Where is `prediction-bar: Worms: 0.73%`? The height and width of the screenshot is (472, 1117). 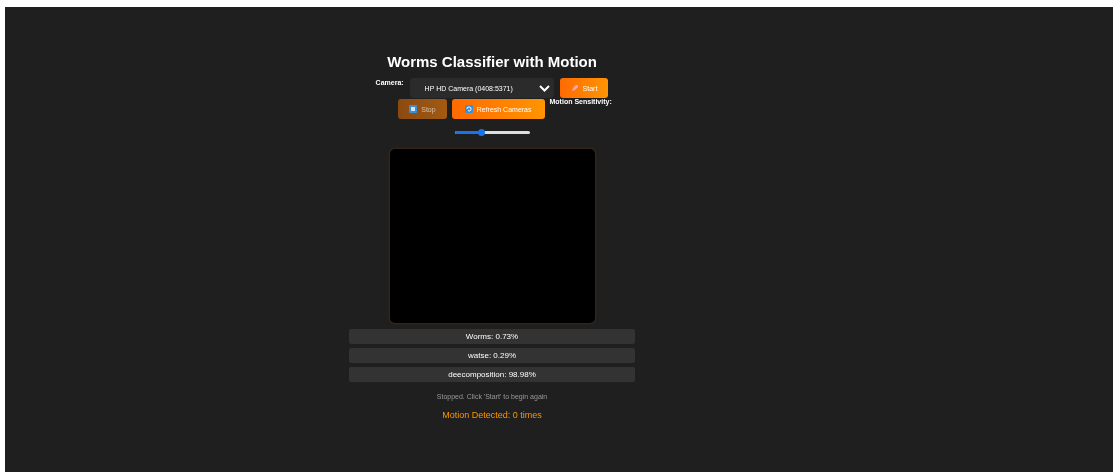 prediction-bar: Worms: 0.73% is located at coordinates (492, 336).